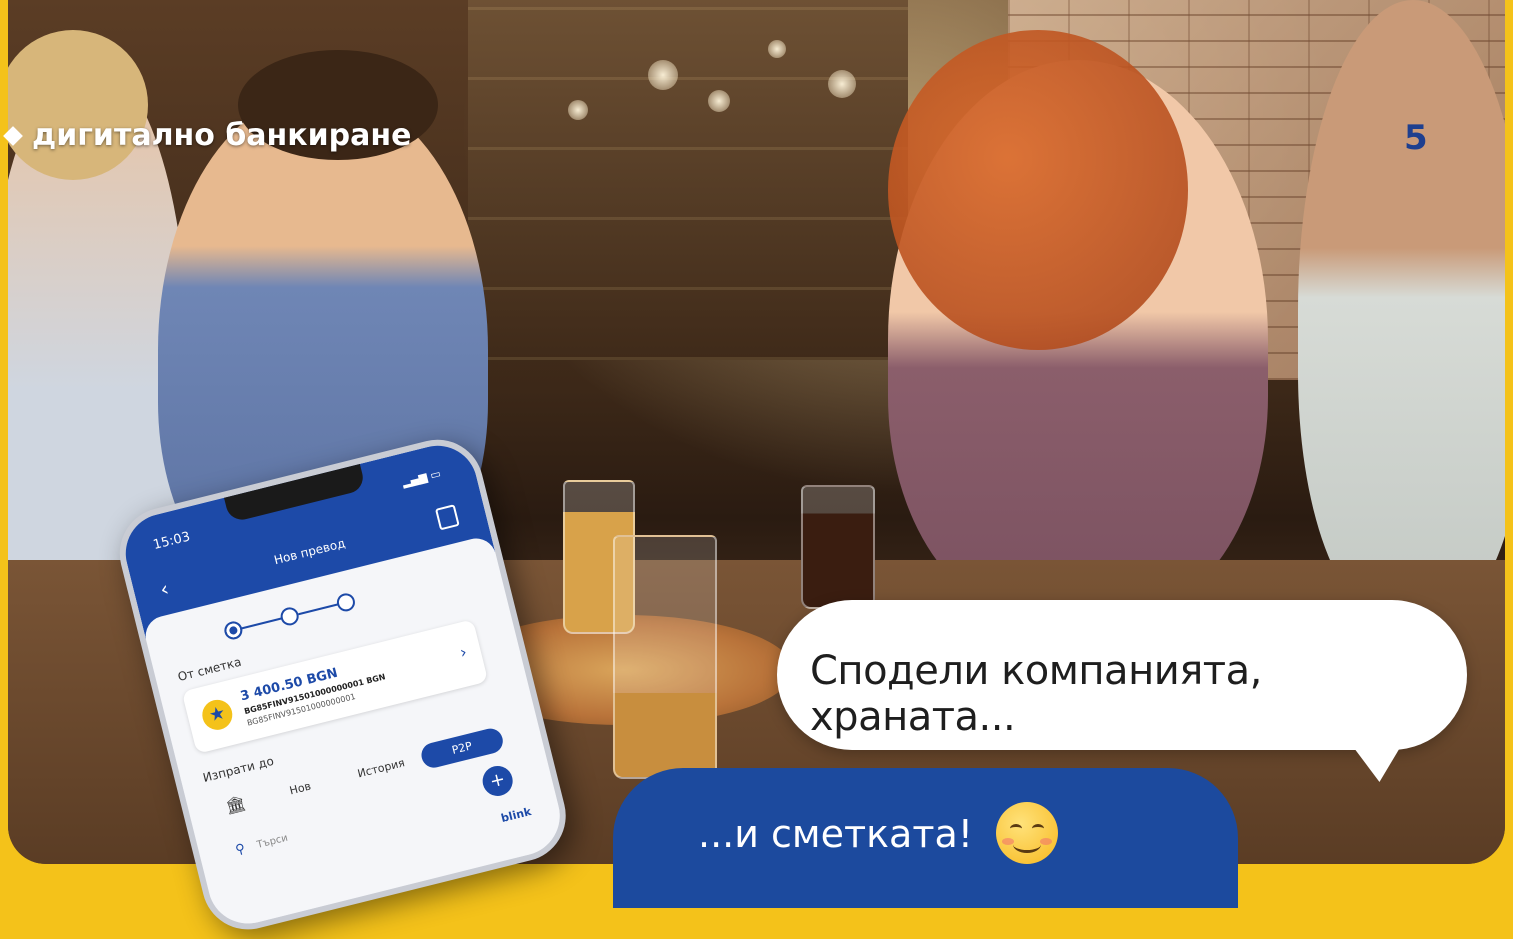 This screenshot has height=939, width=1513. What do you see at coordinates (261, 623) in the screenshot?
I see `stepper-line` at bounding box center [261, 623].